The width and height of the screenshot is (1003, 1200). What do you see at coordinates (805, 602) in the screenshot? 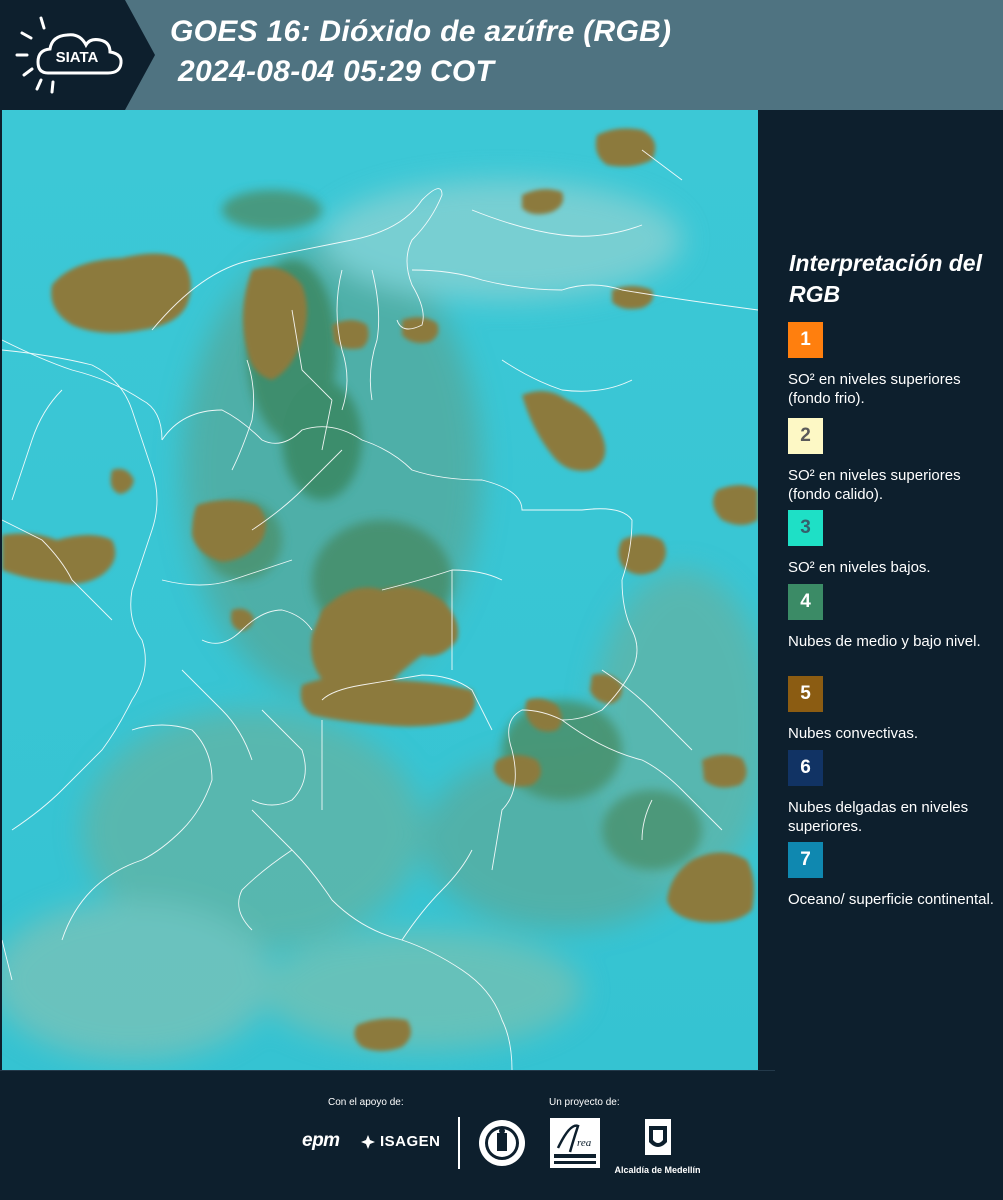
I see `legend-swatch-4: 4` at bounding box center [805, 602].